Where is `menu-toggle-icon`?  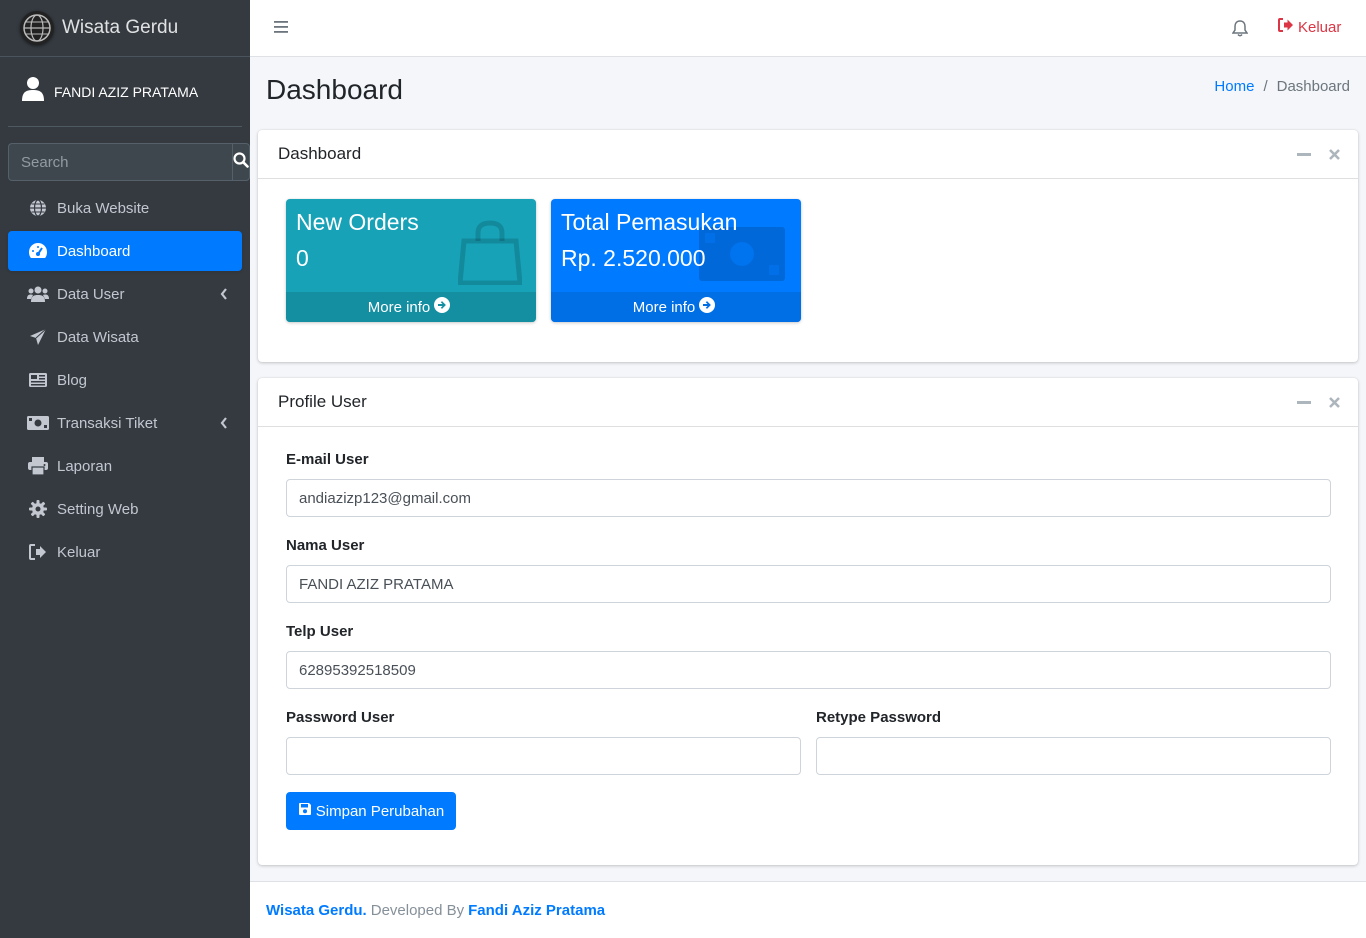 menu-toggle-icon is located at coordinates (281, 29).